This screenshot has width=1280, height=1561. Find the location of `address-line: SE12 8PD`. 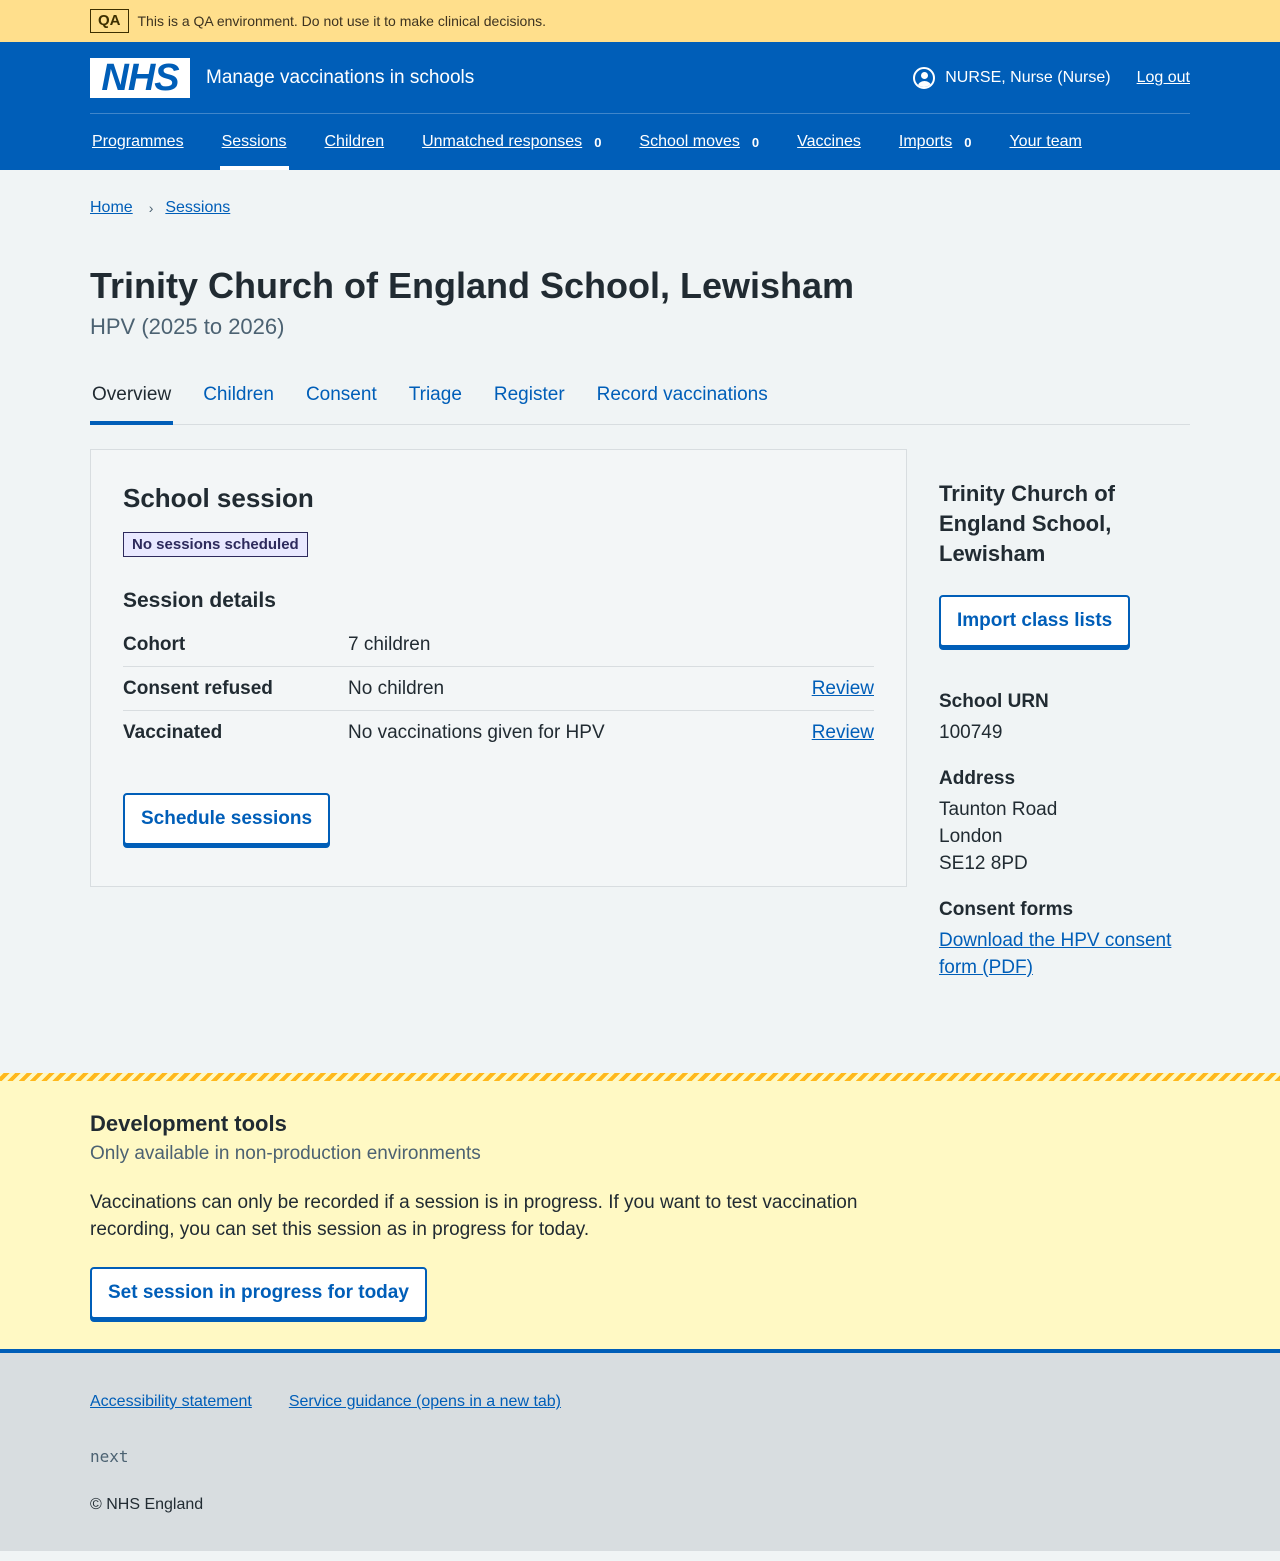

address-line: SE12 8PD is located at coordinates (983, 863).